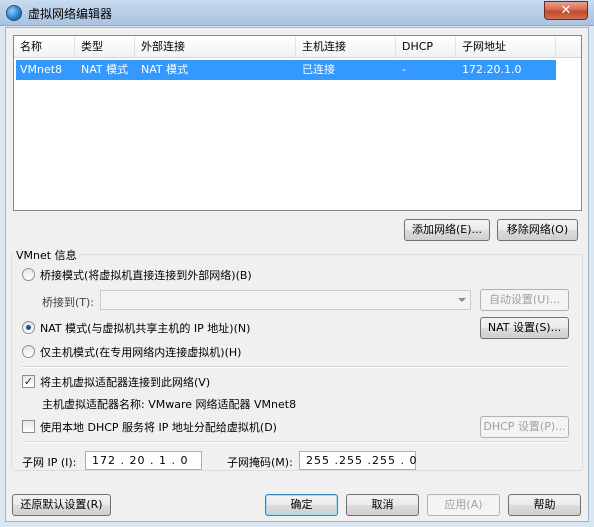 This screenshot has height=527, width=594. Describe the element at coordinates (318, 69) in the screenshot. I see `row-host: 已连接` at that location.